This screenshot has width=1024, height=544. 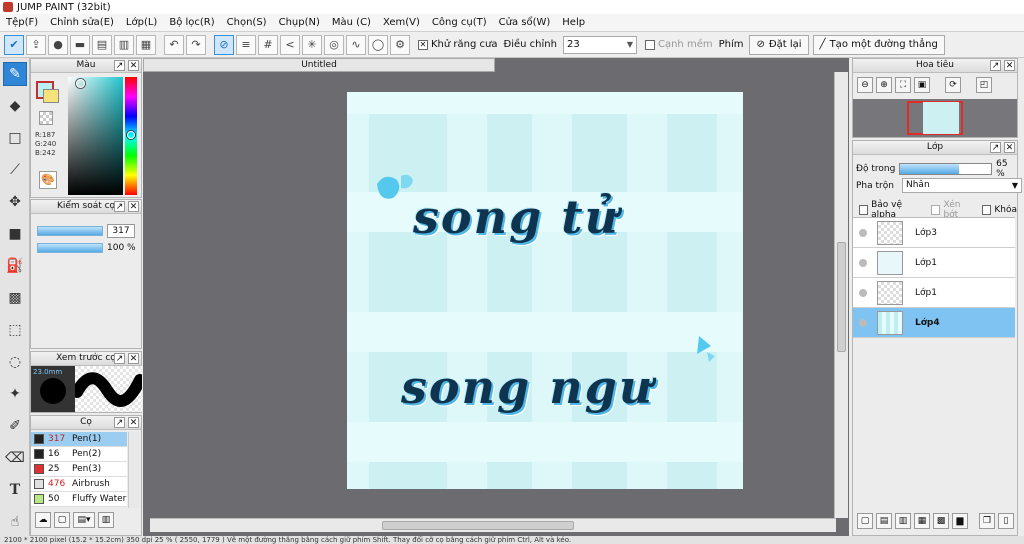 What do you see at coordinates (79, 469) in the screenshot?
I see `brush-item: 25 Pen(3)` at bounding box center [79, 469].